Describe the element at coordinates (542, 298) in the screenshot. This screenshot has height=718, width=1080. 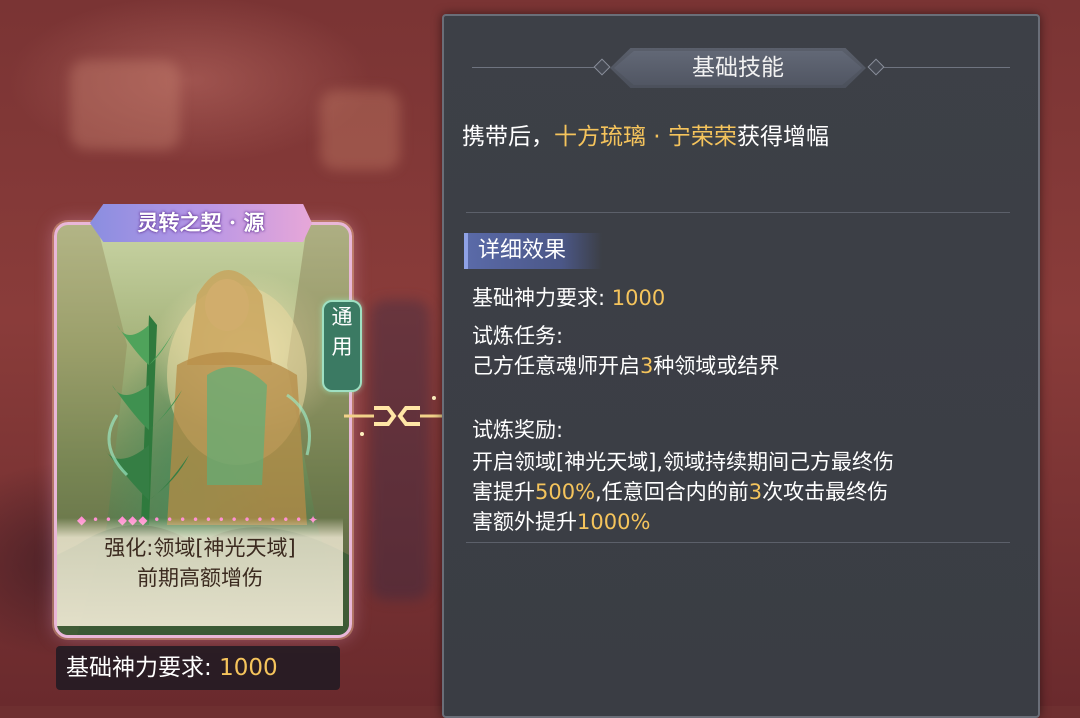
I see `power-req-label: 基础神力要求:` at that location.